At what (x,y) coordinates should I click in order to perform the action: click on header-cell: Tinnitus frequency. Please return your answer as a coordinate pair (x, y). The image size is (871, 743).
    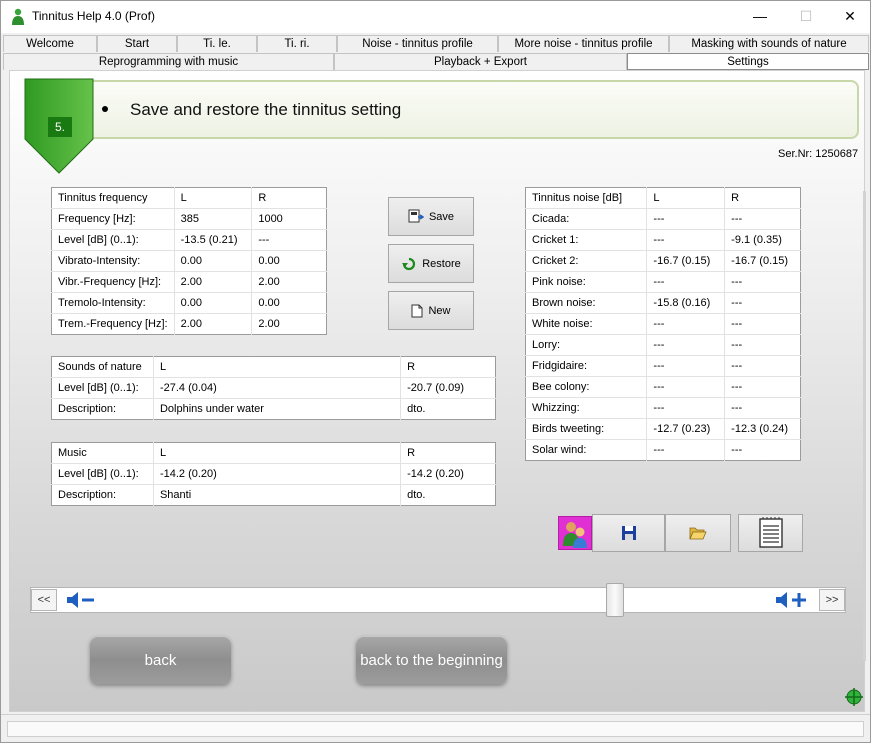
    Looking at the image, I should click on (113, 198).